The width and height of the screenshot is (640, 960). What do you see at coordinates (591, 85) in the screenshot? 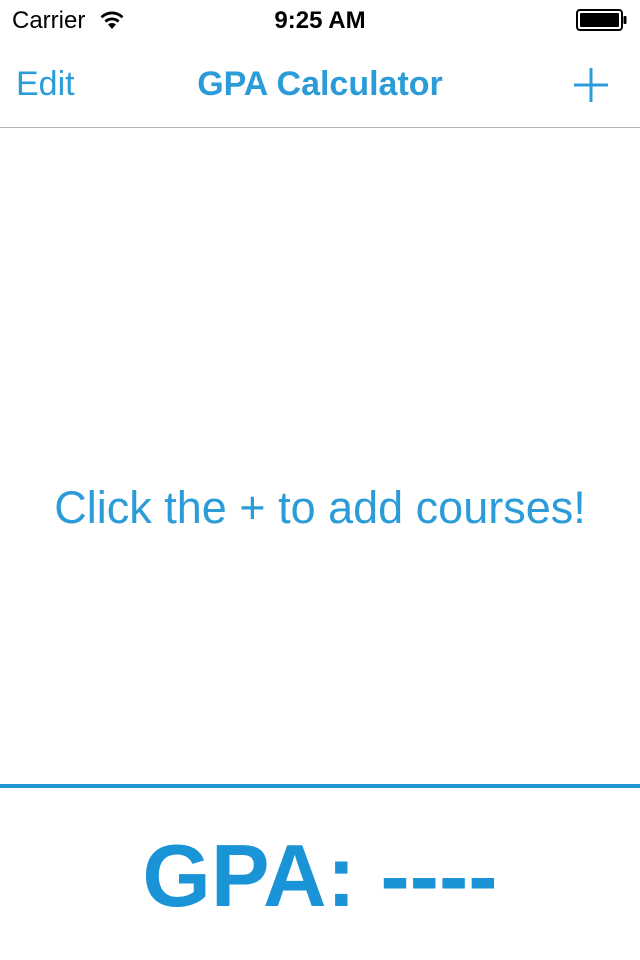
I see `plus-icon` at bounding box center [591, 85].